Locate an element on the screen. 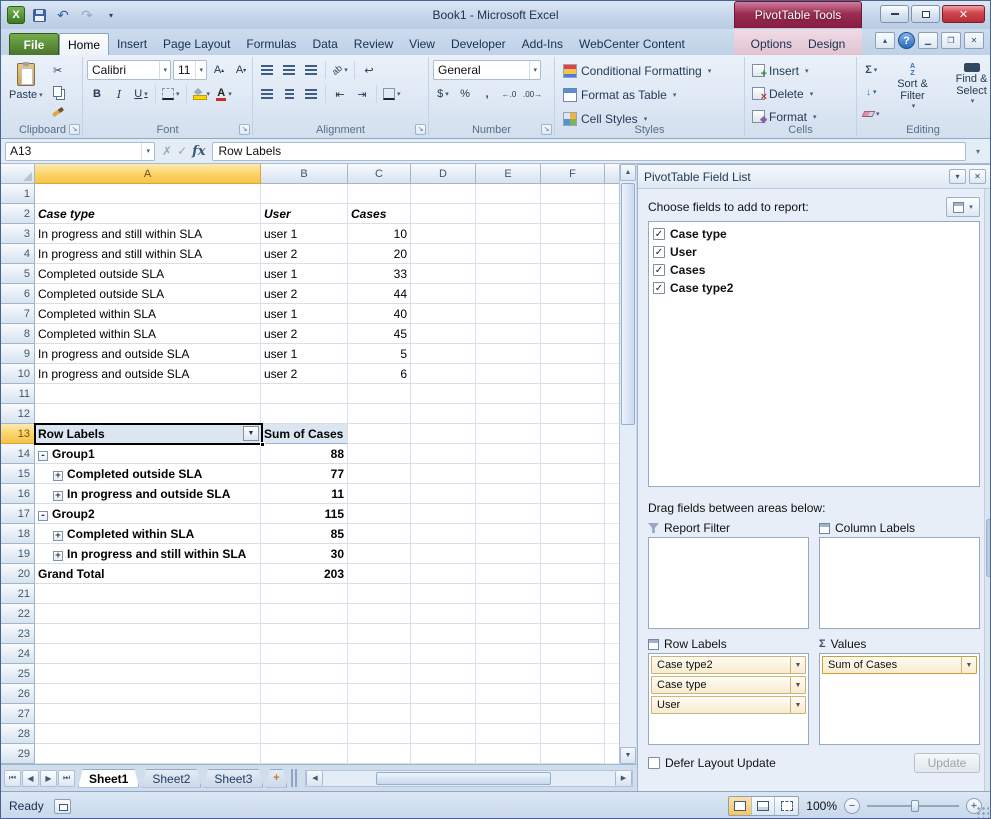 The width and height of the screenshot is (991, 819). expand-formula-bar-button: ▾ is located at coordinates (978, 151).